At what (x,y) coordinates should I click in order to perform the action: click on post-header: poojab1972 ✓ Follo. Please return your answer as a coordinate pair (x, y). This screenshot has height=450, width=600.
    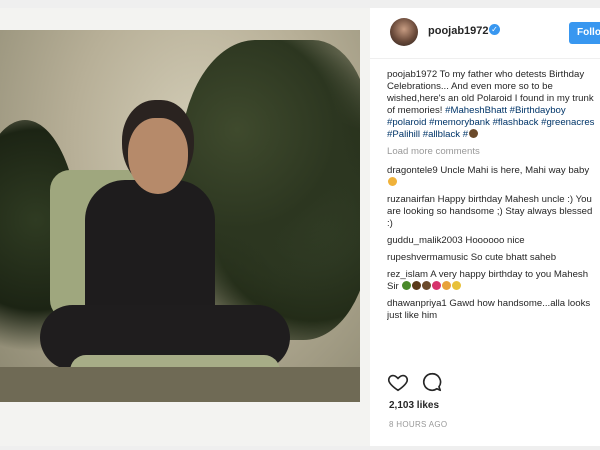
    Looking at the image, I should click on (485, 33).